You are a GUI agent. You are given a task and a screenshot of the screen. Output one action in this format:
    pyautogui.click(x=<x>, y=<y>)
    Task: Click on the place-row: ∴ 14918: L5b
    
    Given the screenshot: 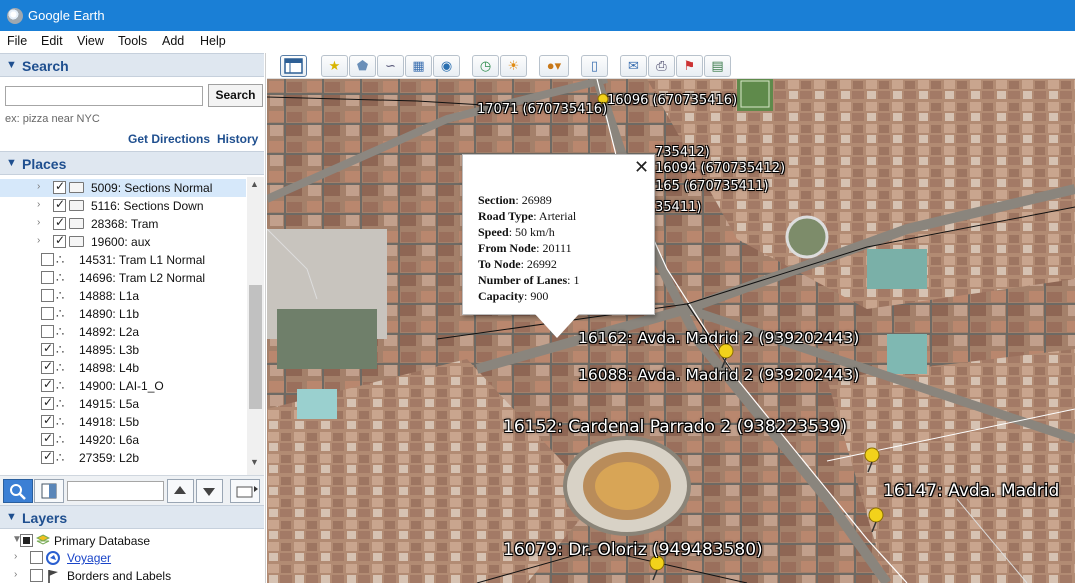 What is the action you would take?
    pyautogui.click(x=123, y=422)
    